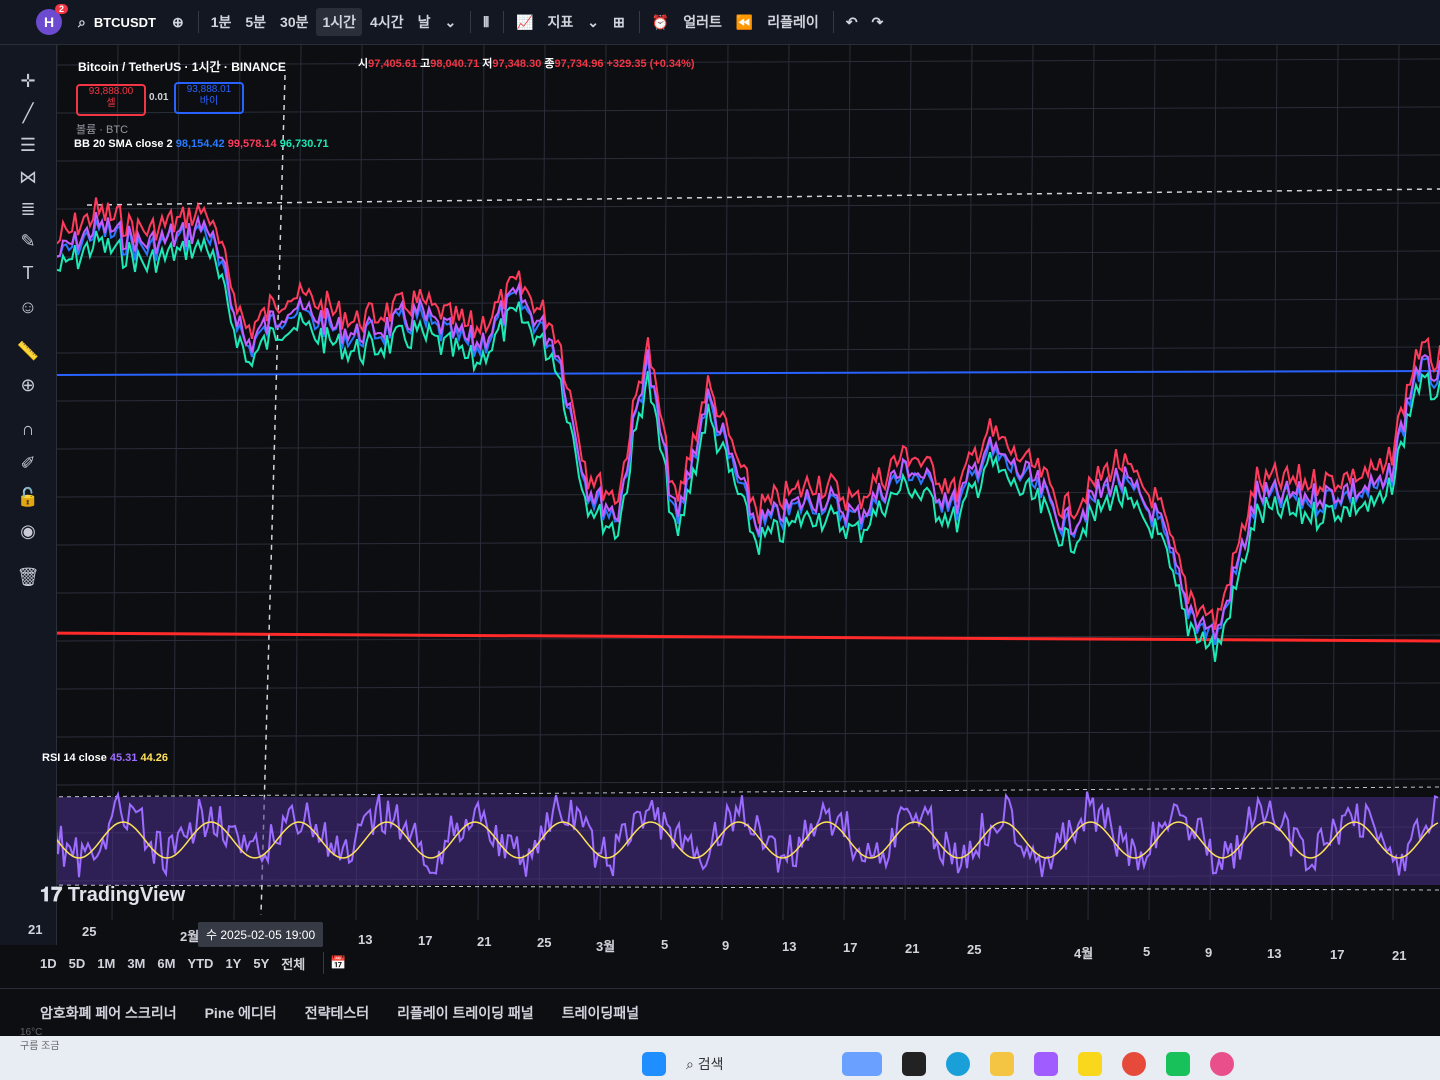  What do you see at coordinates (293, 963) in the screenshot?
I see `range-all: 전체` at bounding box center [293, 963].